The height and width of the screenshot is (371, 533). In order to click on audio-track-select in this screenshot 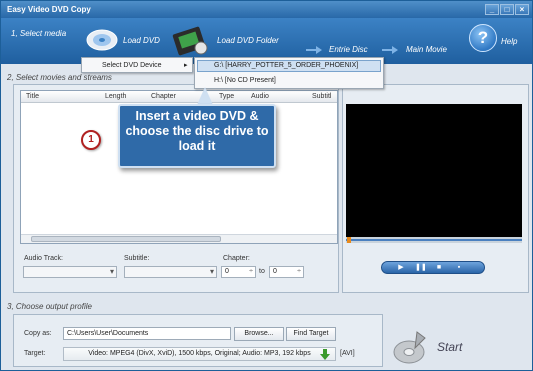, I will do `click(70, 272)`.